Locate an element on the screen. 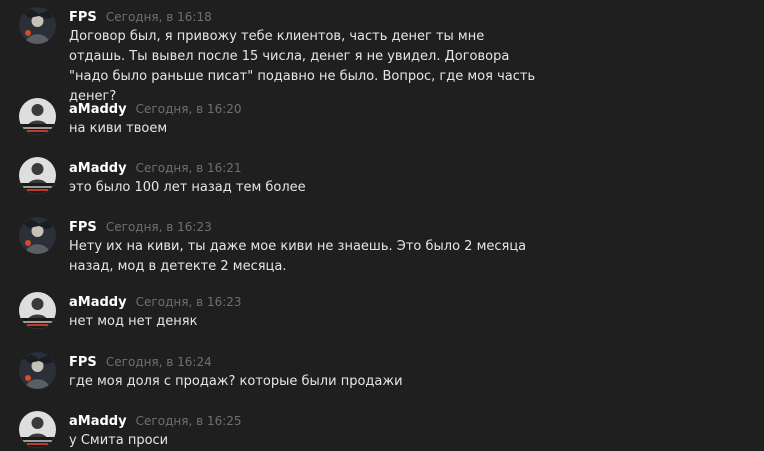 The height and width of the screenshot is (451, 764). message-header: FPS Сегодня, в 16:24 is located at coordinates (140, 361).